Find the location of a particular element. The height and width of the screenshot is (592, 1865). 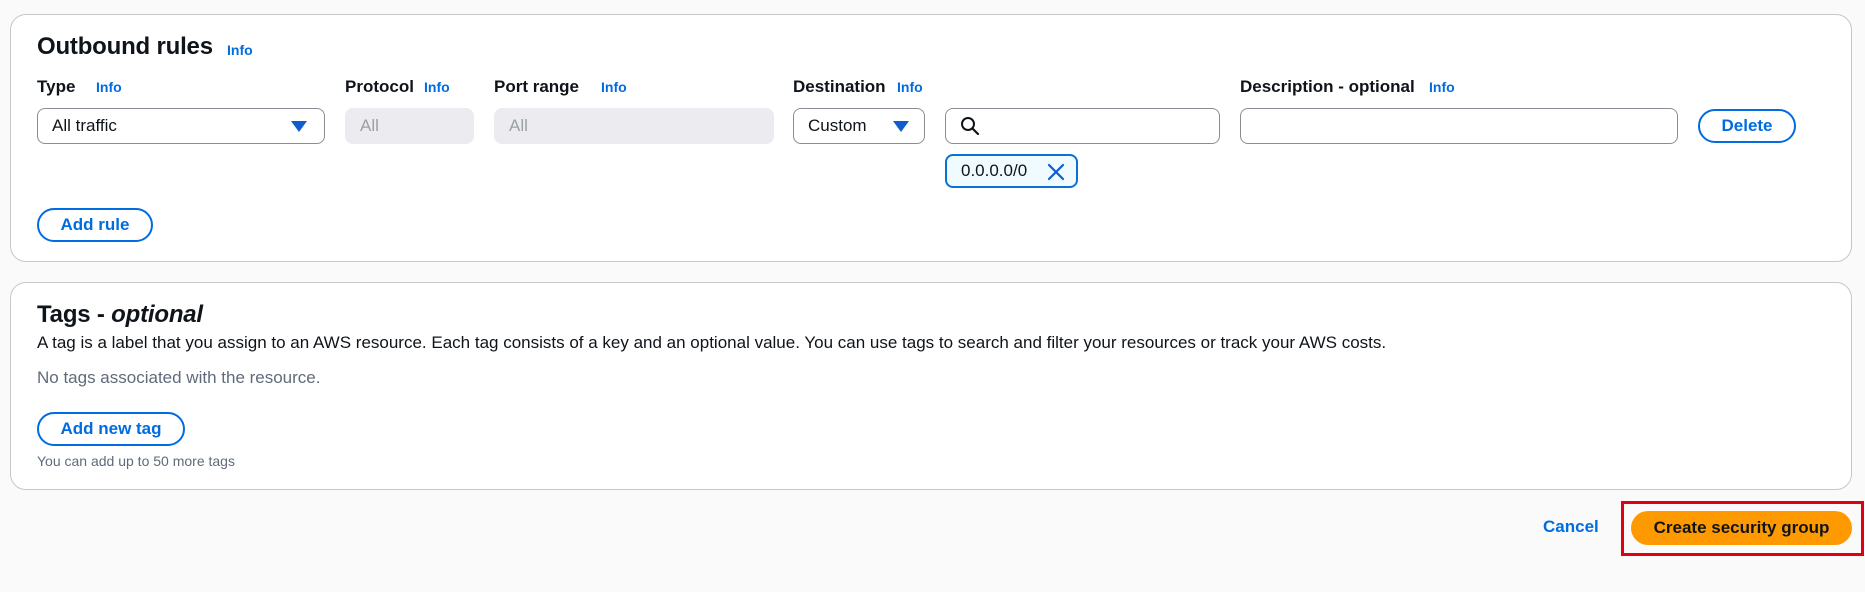

destination-label: Destination is located at coordinates (839, 86).